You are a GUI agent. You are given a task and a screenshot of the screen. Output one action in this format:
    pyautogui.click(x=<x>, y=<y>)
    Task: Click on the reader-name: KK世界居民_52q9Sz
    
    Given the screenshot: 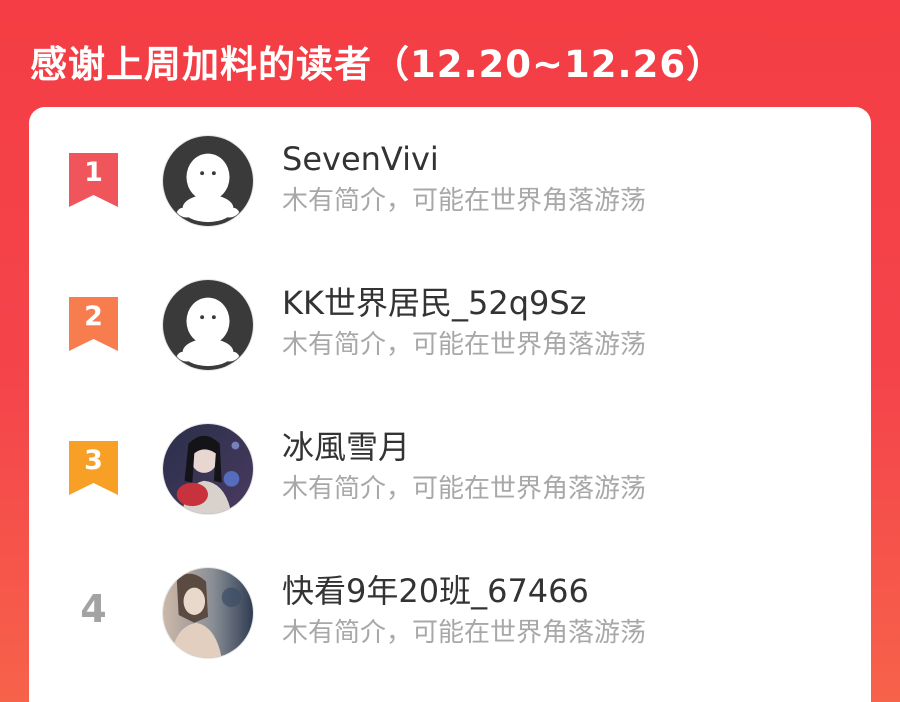 What is the action you would take?
    pyautogui.click(x=434, y=303)
    